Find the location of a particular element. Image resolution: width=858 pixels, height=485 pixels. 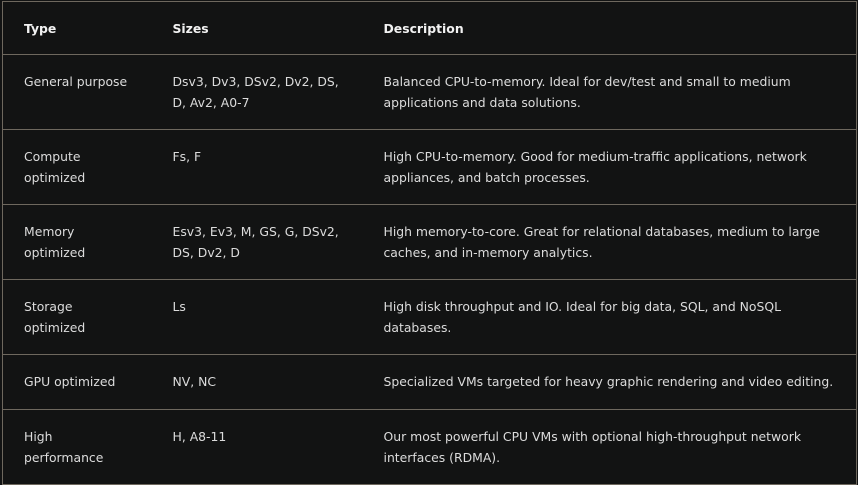

cell-type: Memory optimized is located at coordinates (77, 242).